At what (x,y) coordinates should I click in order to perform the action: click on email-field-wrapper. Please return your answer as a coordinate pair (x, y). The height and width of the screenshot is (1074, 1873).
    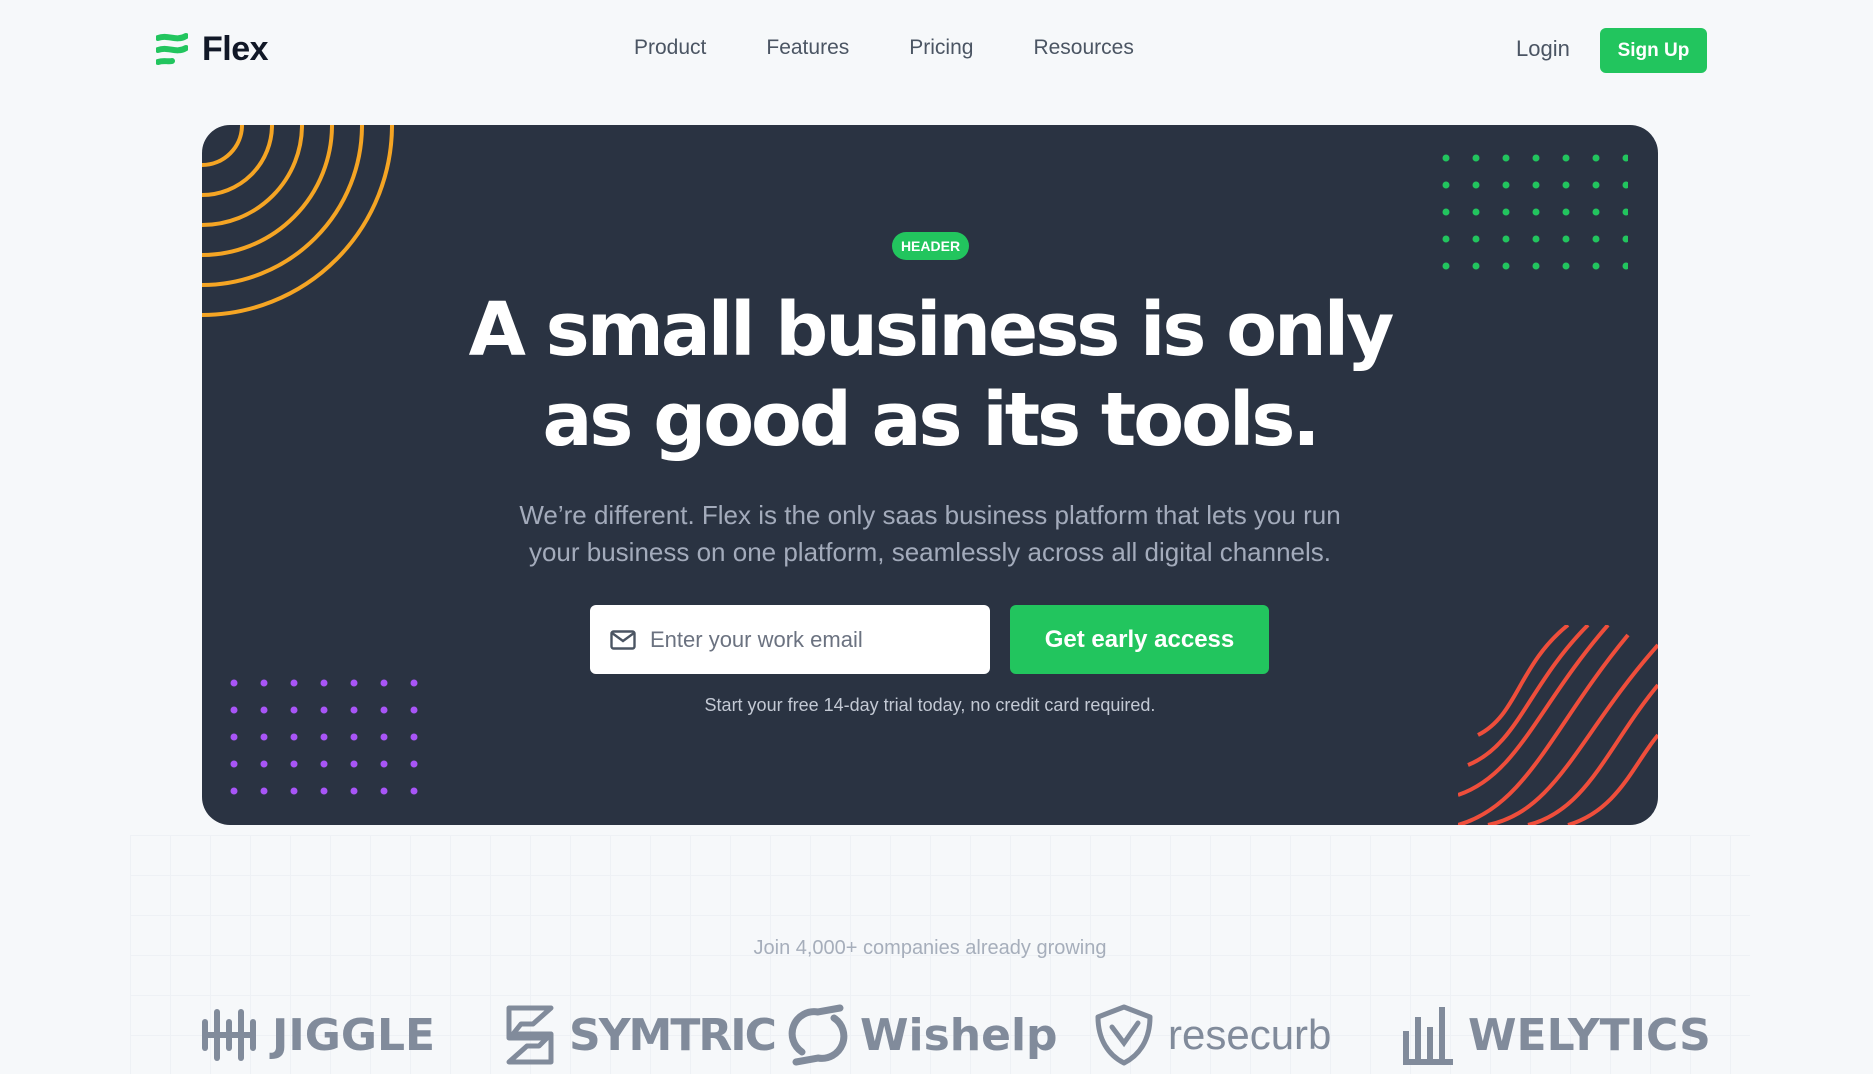
    Looking at the image, I should click on (790, 639).